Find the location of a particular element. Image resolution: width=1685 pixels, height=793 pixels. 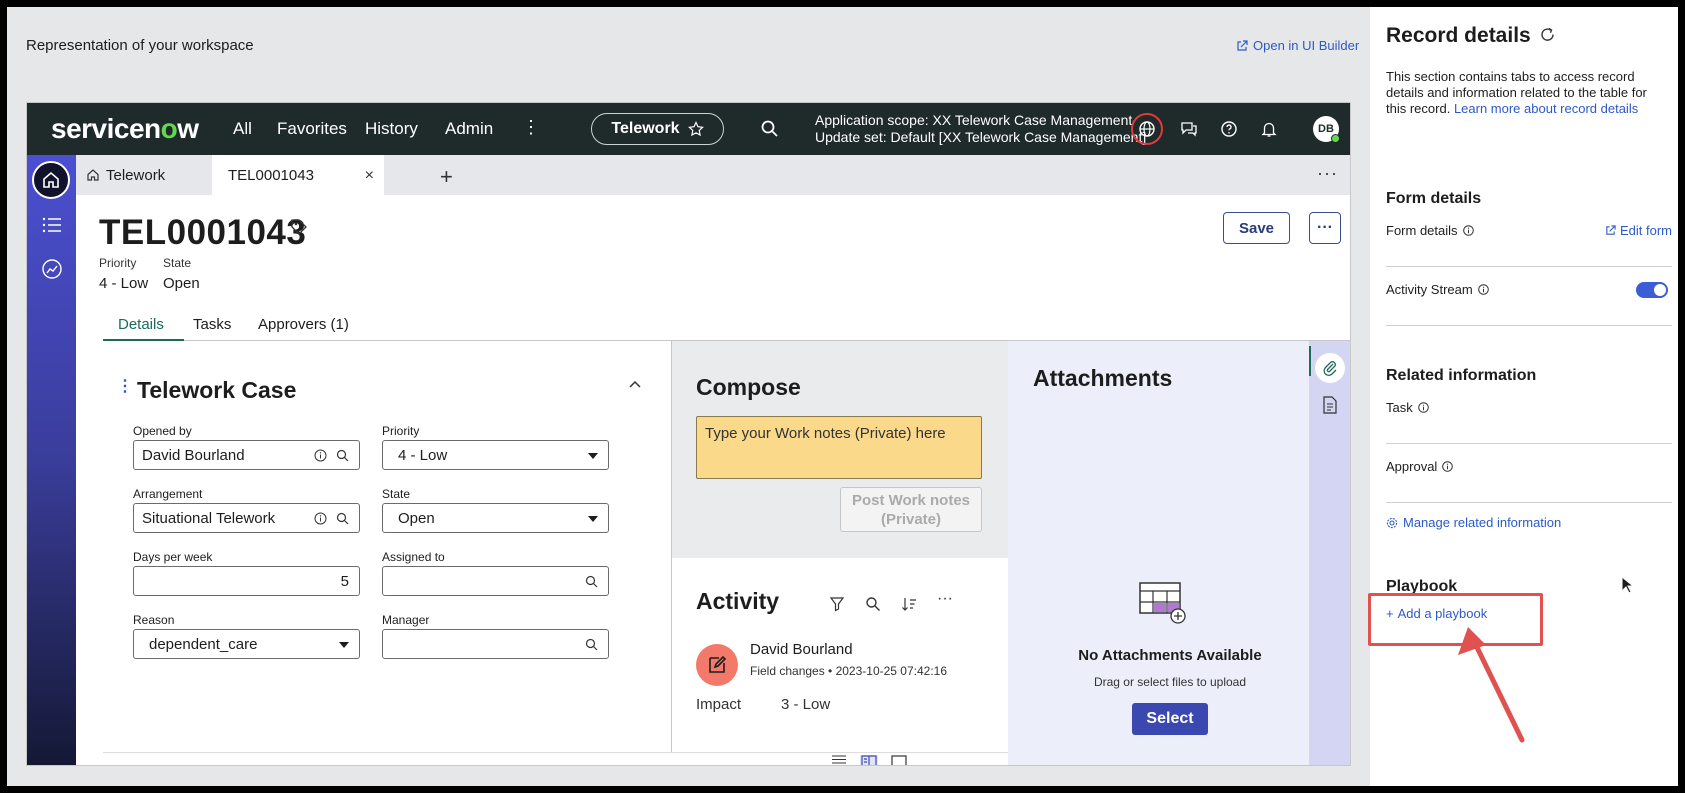

bell-icon is located at coordinates (1269, 129).